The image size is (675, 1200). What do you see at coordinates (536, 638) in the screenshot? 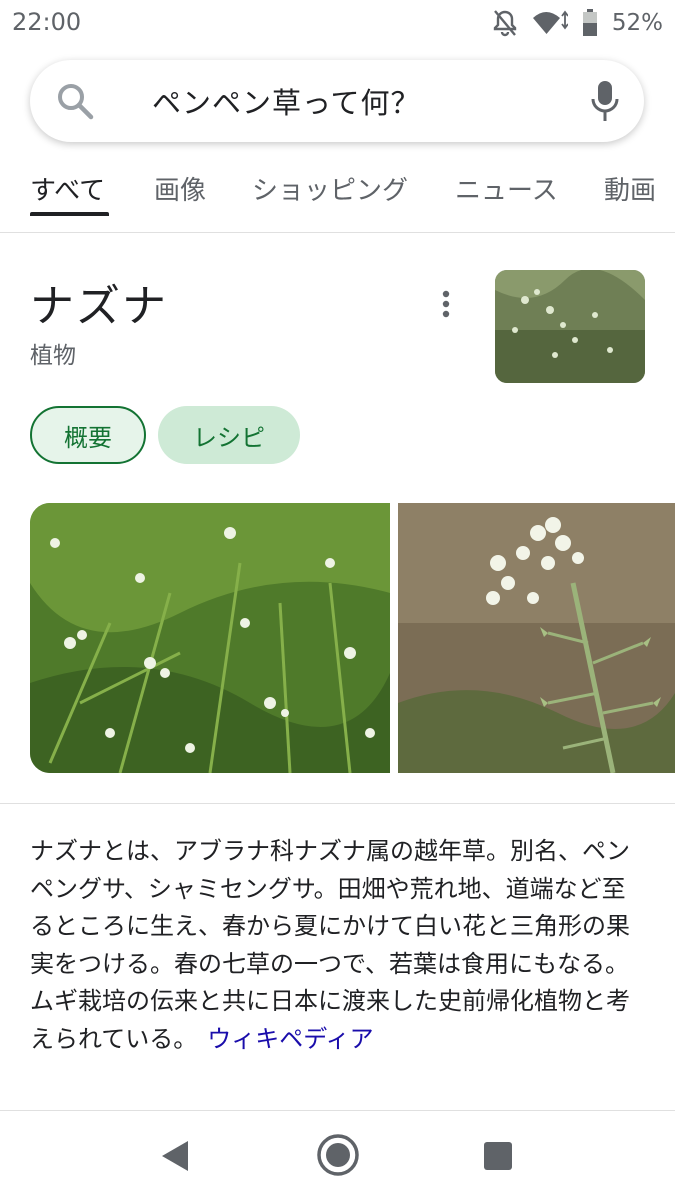
I see `plant-closeup-image` at bounding box center [536, 638].